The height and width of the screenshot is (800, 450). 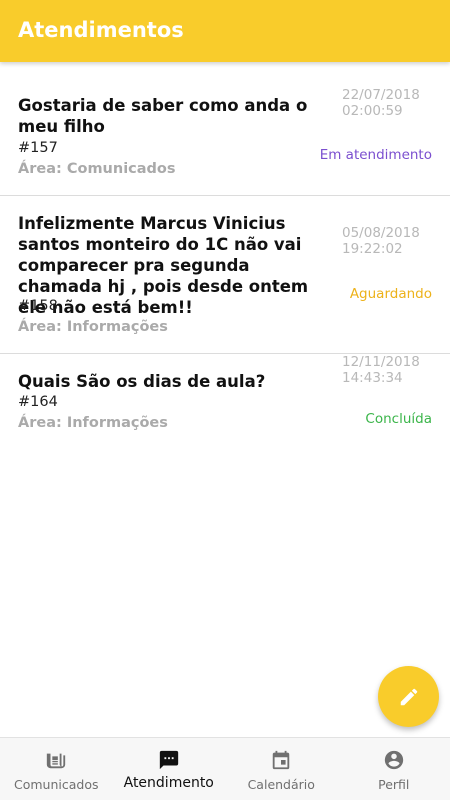 What do you see at coordinates (142, 381) in the screenshot?
I see `ticket-title: Quais São os dias de aula?` at bounding box center [142, 381].